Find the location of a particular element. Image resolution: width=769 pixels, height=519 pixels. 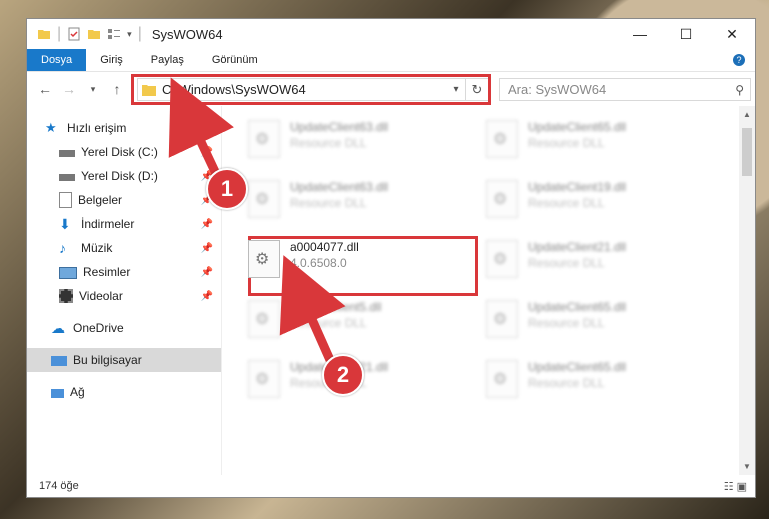

arrow-to-address is located at coordinates (201, 128).